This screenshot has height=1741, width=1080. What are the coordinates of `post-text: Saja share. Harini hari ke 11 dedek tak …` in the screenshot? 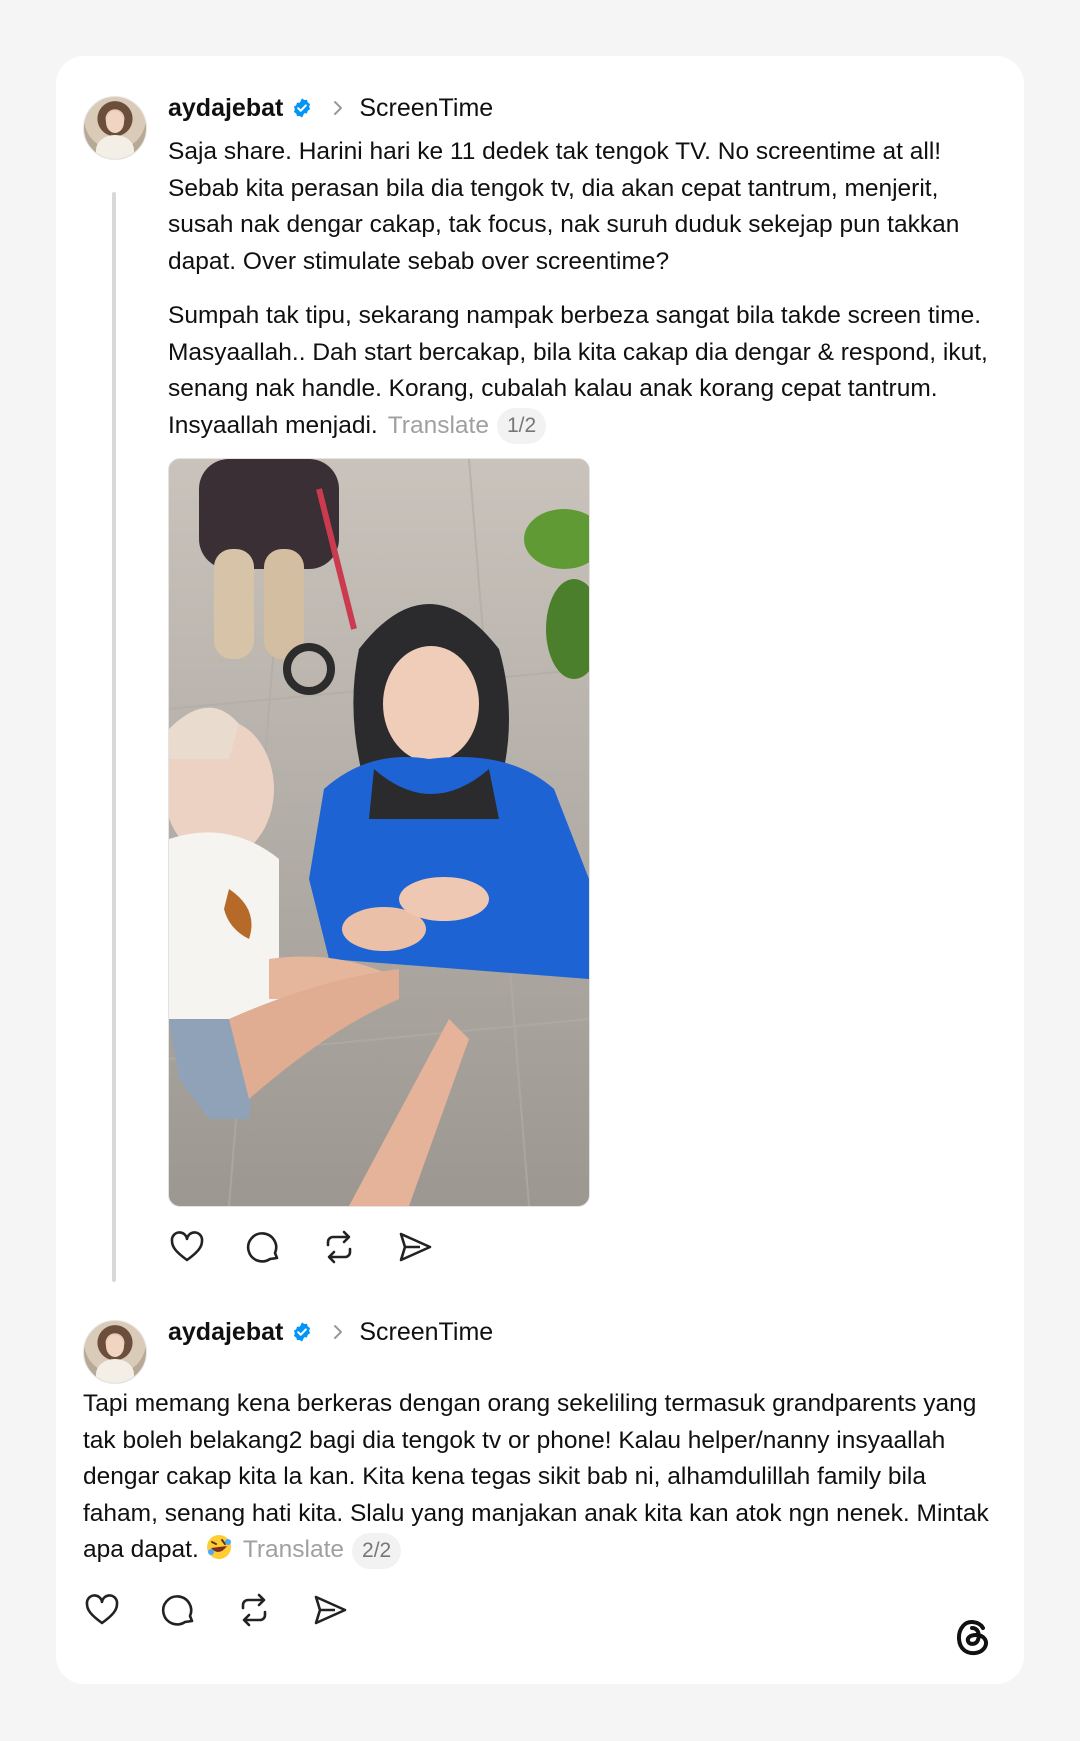 It's located at (564, 206).